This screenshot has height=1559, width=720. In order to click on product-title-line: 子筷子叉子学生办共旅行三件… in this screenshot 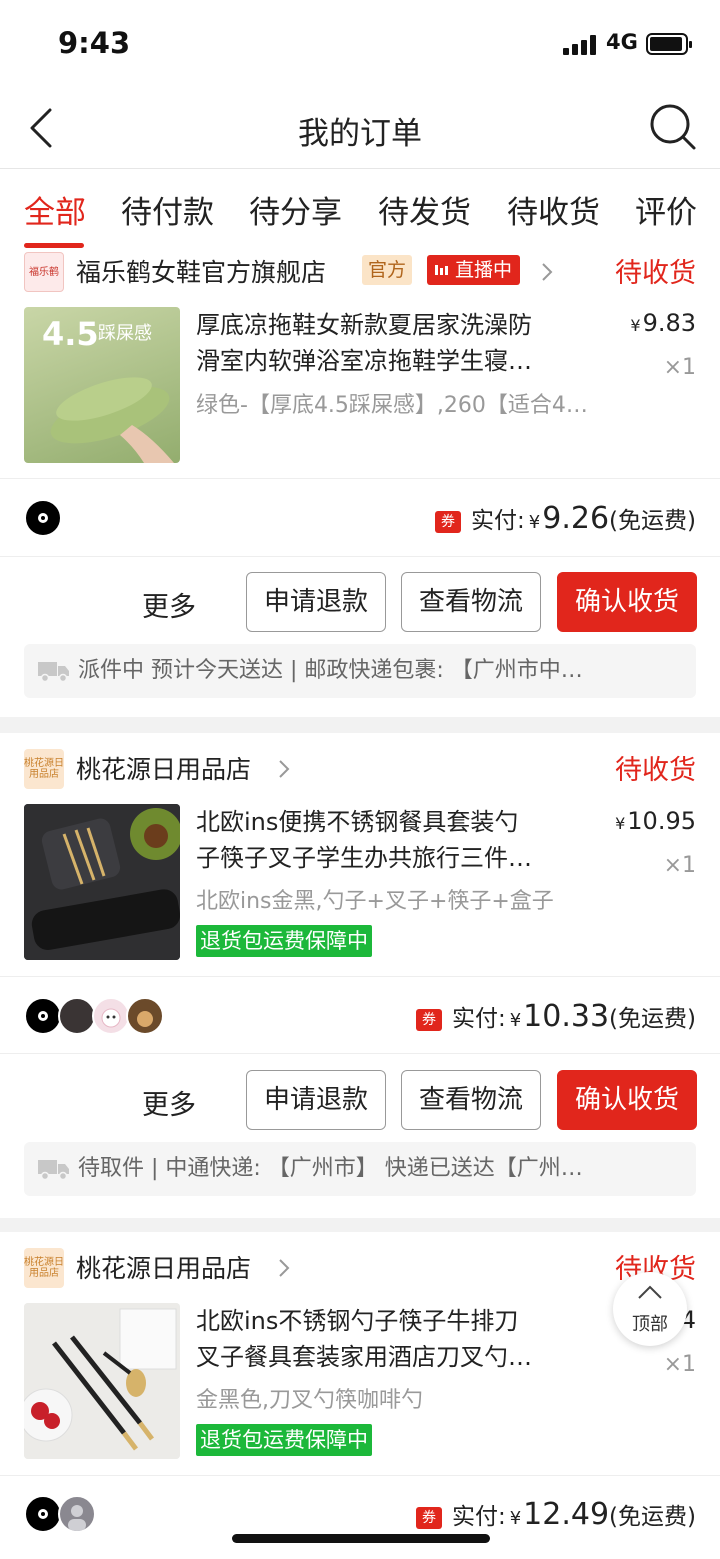, I will do `click(364, 858)`.